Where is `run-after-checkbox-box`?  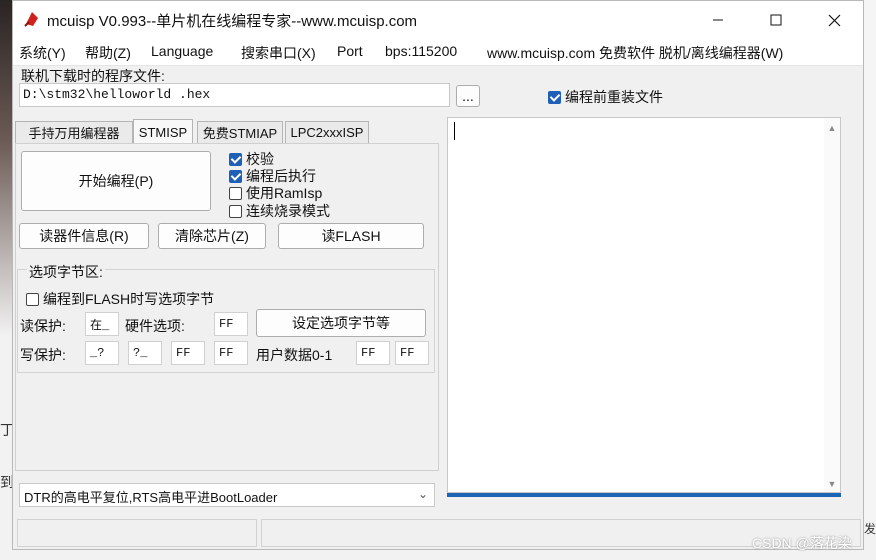
run-after-checkbox-box is located at coordinates (235, 176).